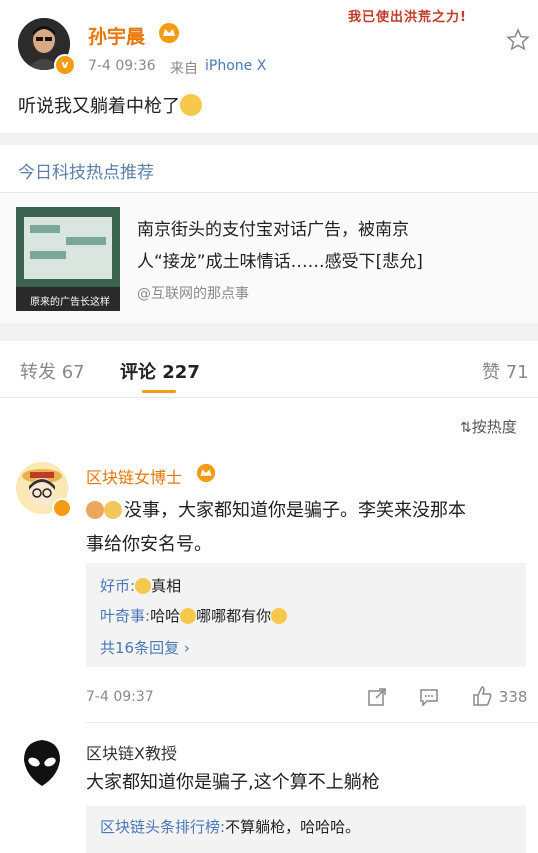 Image resolution: width=538 pixels, height=853 pixels. What do you see at coordinates (120, 697) in the screenshot?
I see `comment1-time: 7-4 09:37` at bounding box center [120, 697].